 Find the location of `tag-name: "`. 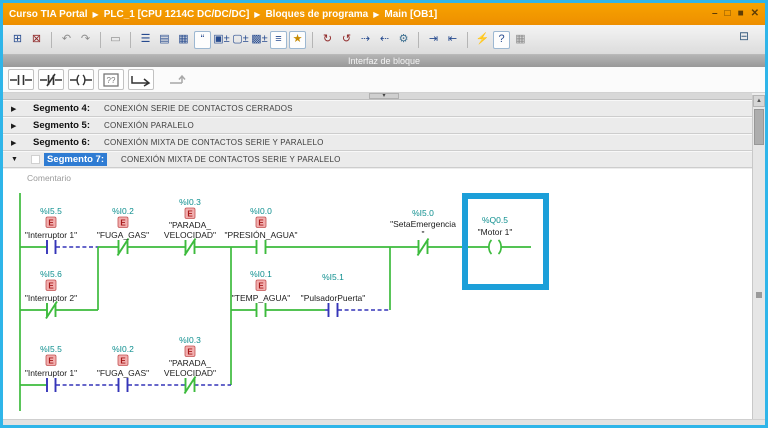

tag-name: " is located at coordinates (422, 234).